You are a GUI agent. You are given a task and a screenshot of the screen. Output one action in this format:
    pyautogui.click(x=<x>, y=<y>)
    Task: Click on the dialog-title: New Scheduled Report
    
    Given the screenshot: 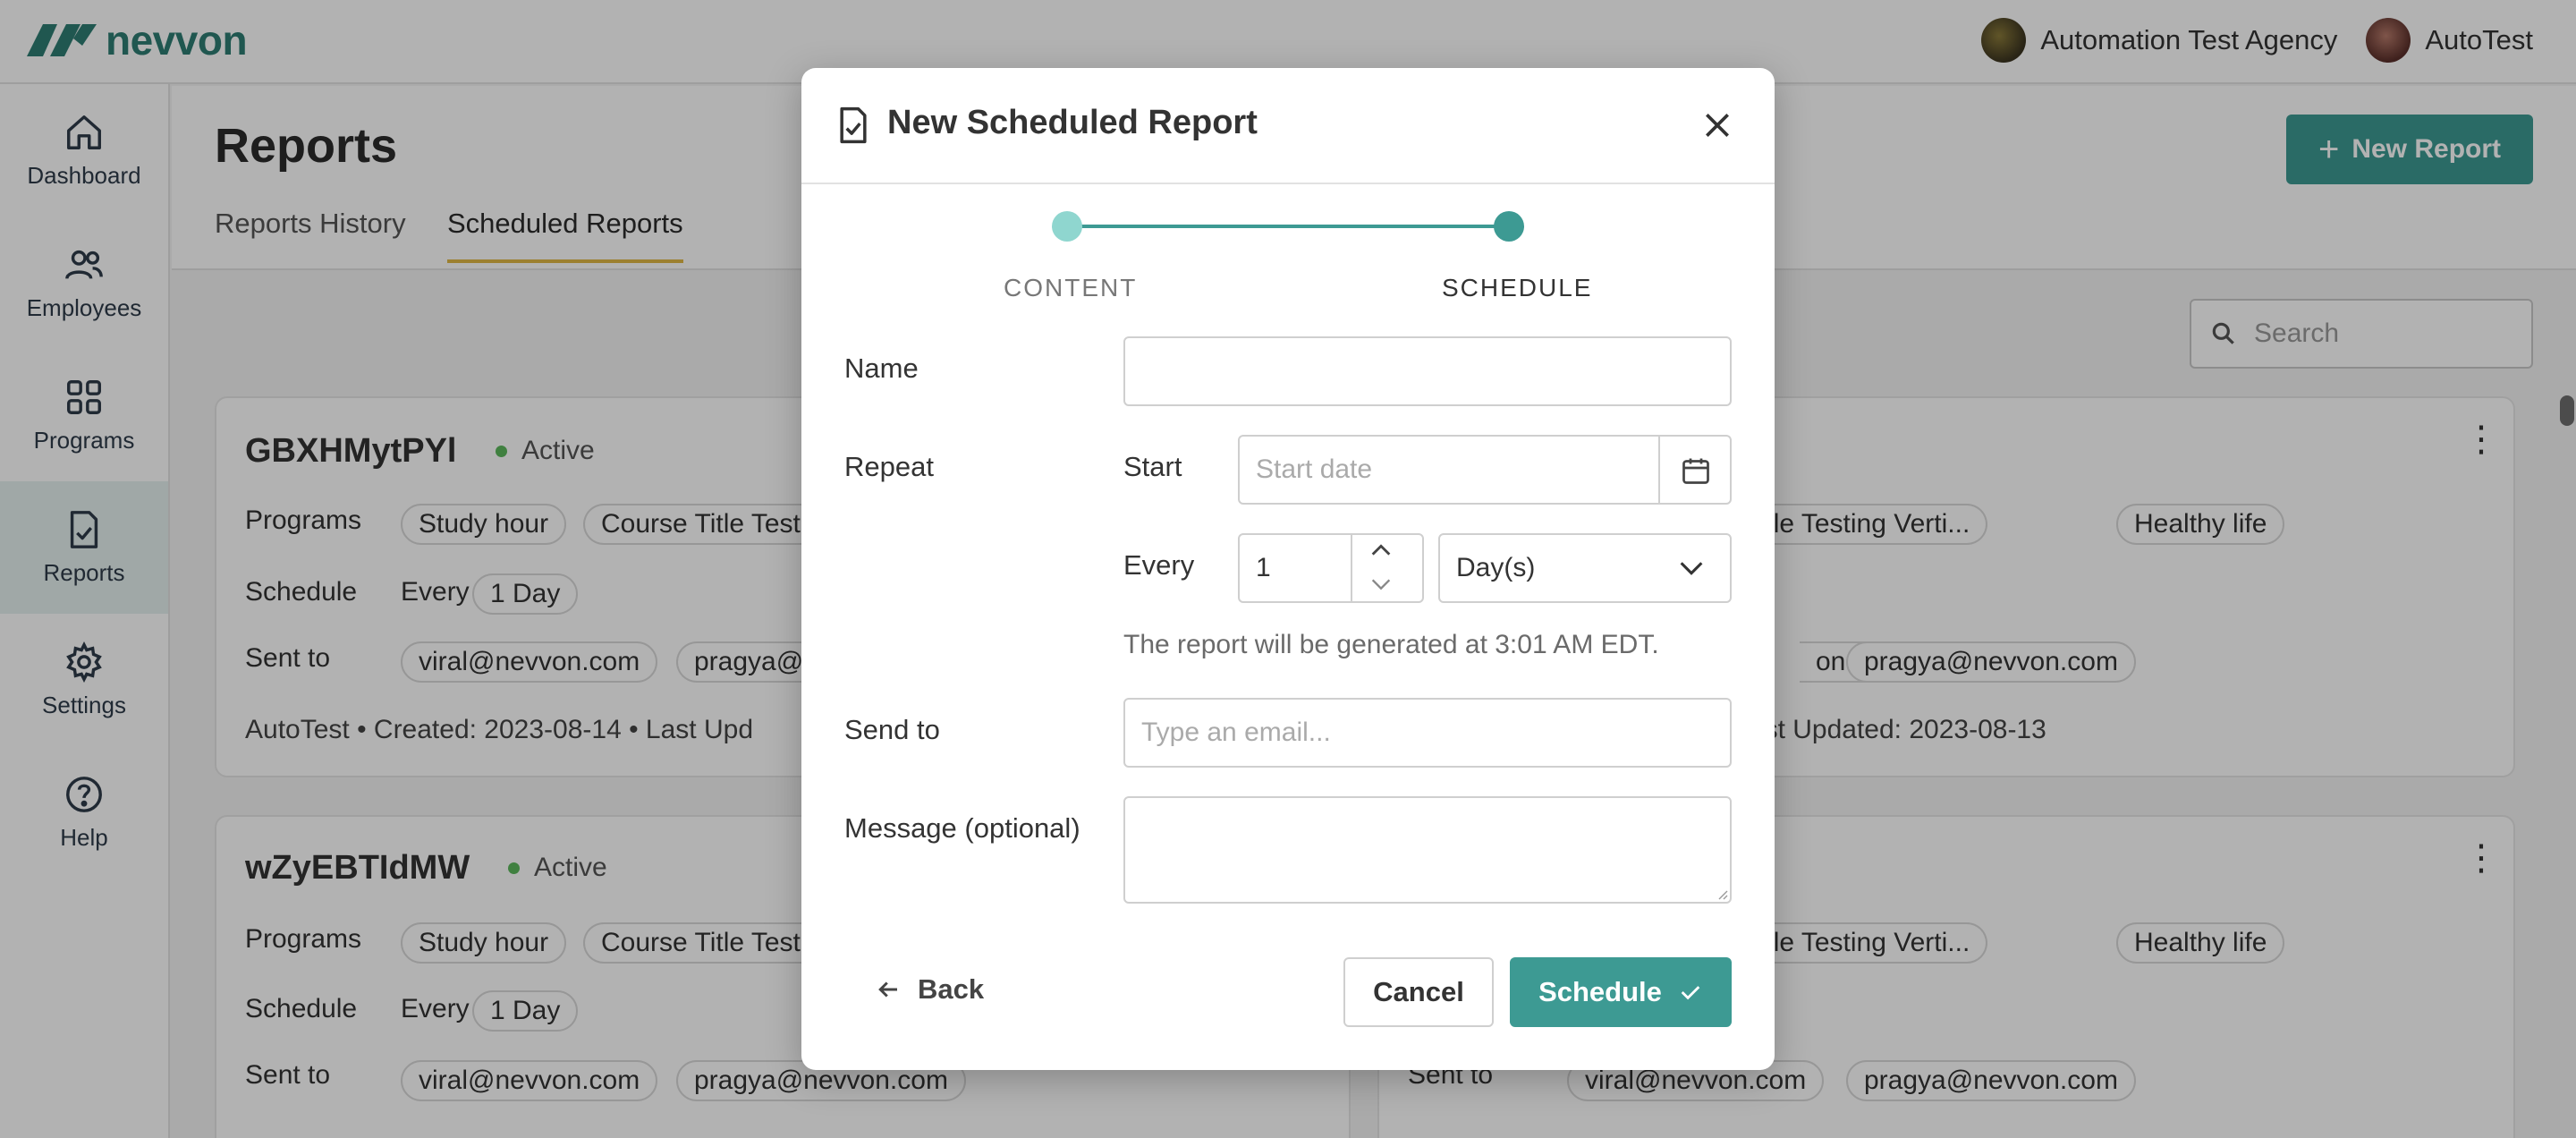 What is the action you would take?
    pyautogui.click(x=1072, y=122)
    